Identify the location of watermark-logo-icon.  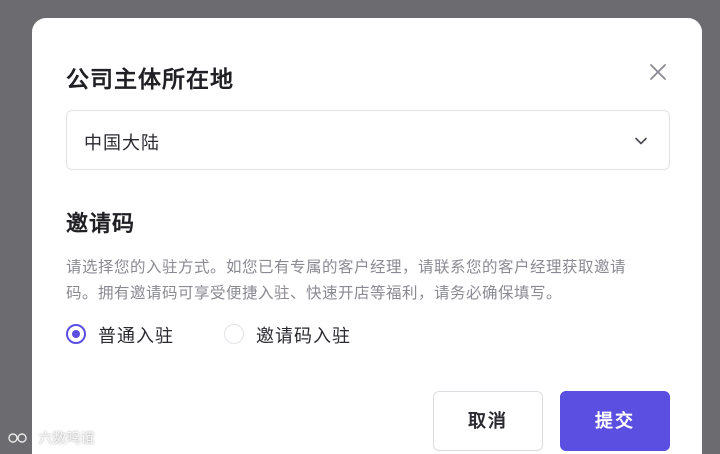
(17, 438).